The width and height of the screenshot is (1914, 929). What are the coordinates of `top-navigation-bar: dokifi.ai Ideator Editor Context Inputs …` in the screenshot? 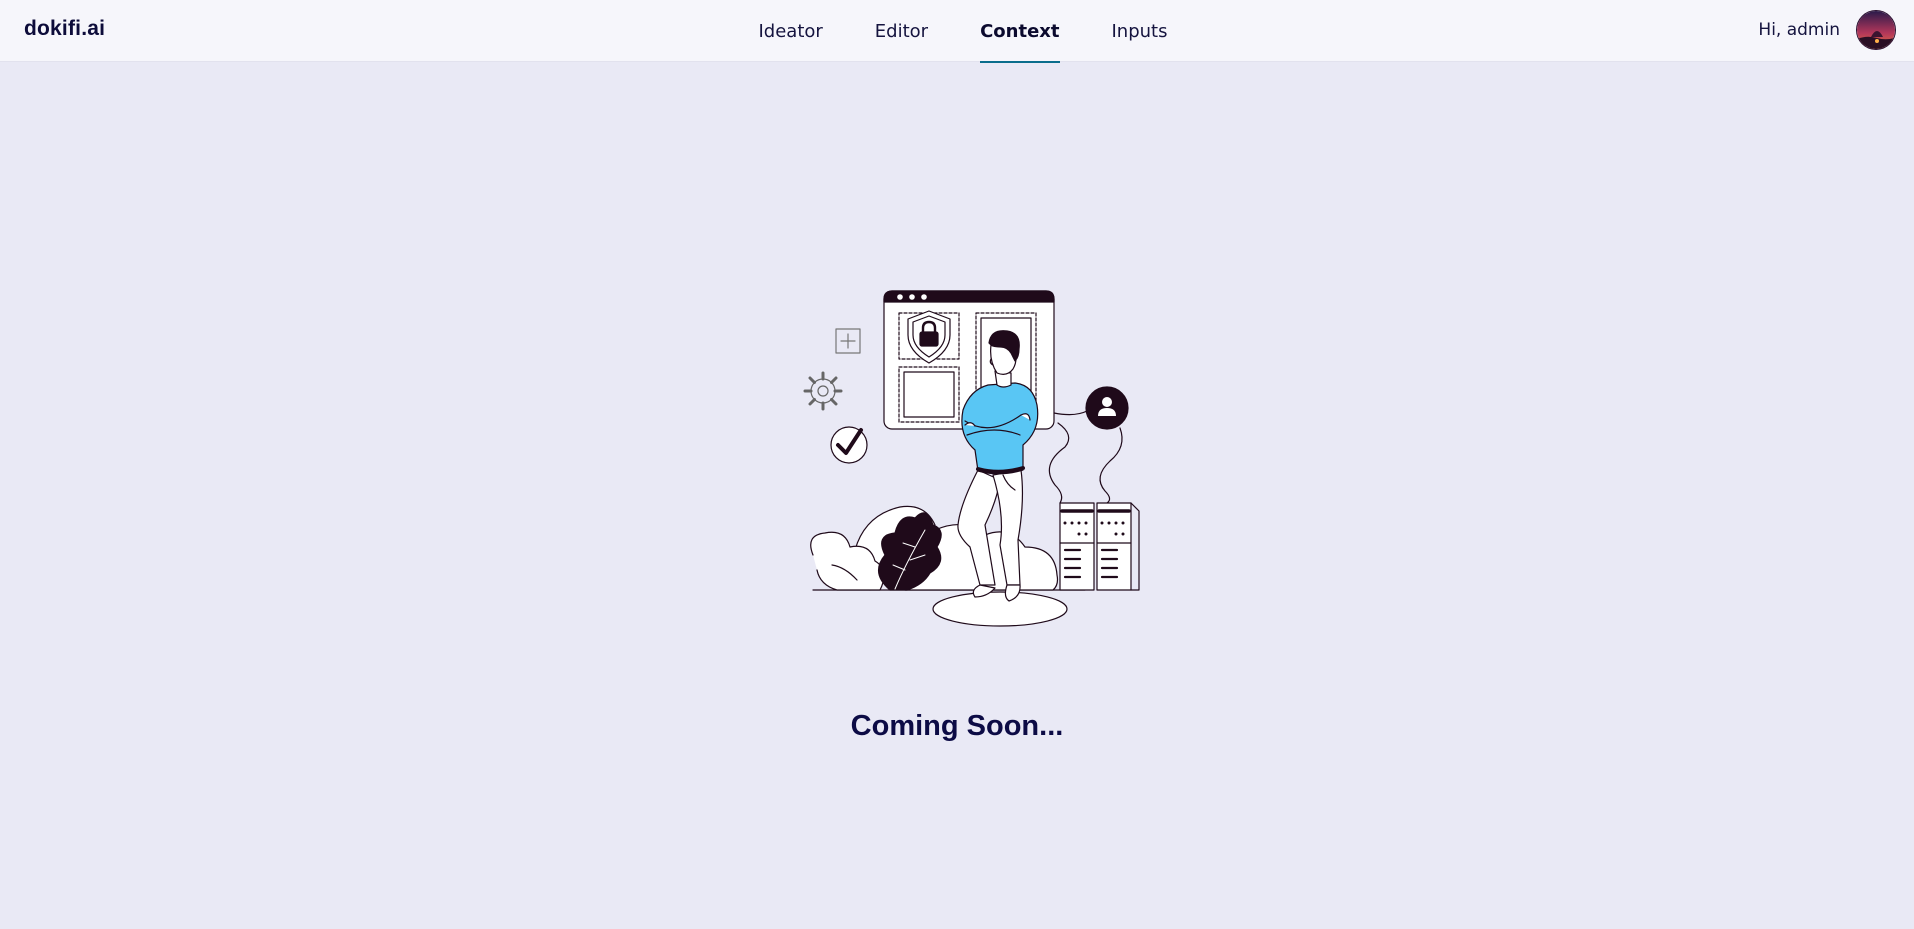 It's located at (957, 31).